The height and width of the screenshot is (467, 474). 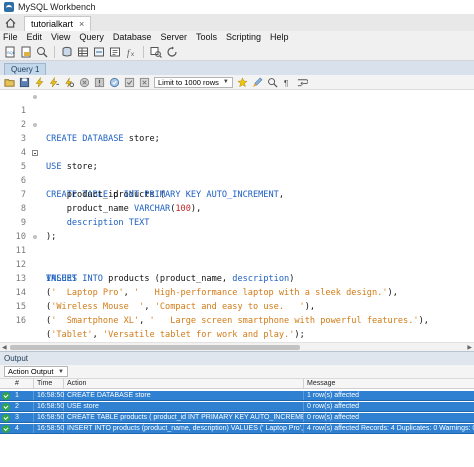 I want to click on rollback-icon, so click(x=144, y=82).